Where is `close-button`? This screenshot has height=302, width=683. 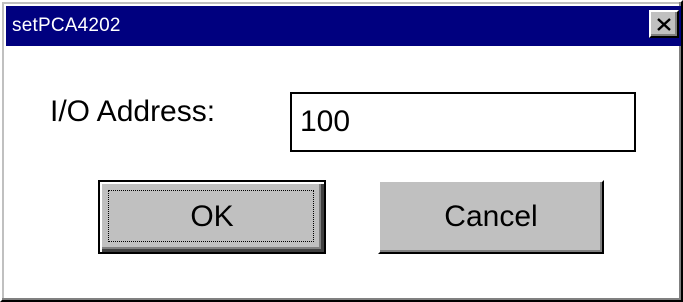
close-button is located at coordinates (664, 24).